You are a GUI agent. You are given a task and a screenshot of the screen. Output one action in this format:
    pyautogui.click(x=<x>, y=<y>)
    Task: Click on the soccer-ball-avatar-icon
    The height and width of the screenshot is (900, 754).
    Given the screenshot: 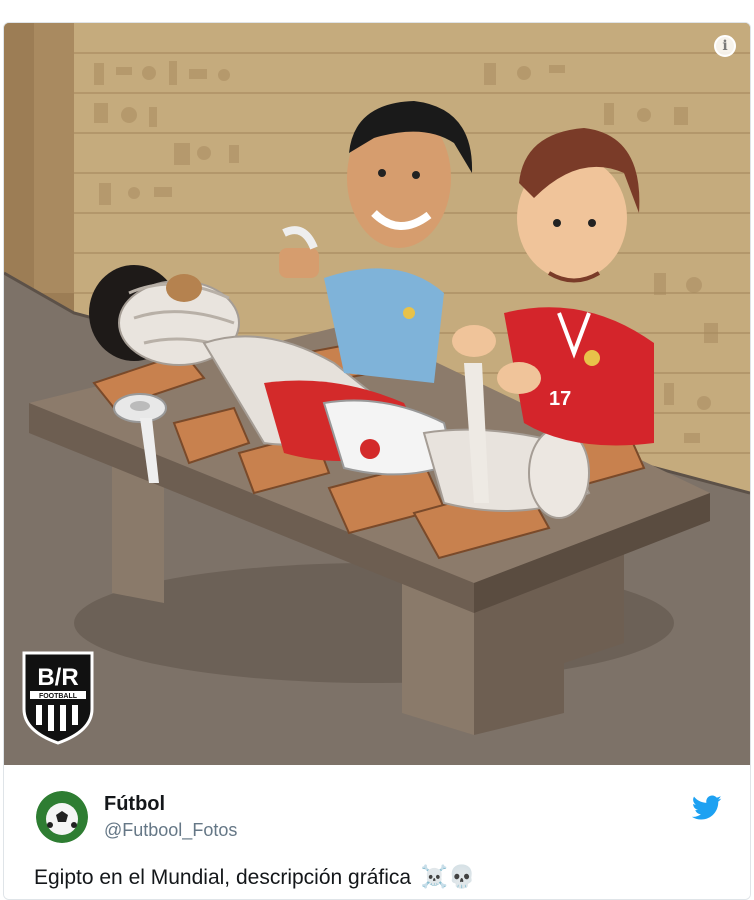 What is the action you would take?
    pyautogui.click(x=62, y=817)
    